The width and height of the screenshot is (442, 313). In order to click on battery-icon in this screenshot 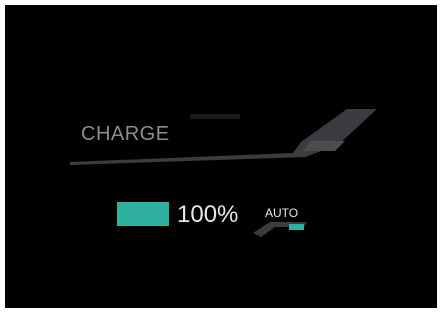, I will do `click(143, 214)`.